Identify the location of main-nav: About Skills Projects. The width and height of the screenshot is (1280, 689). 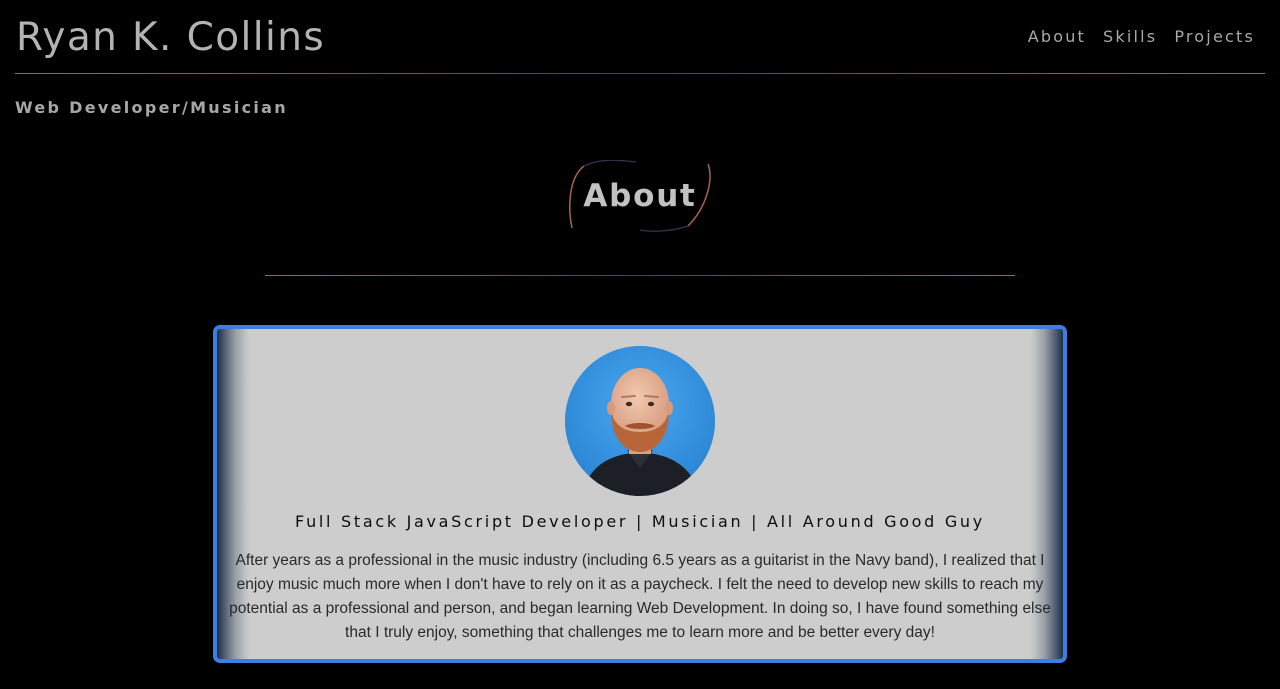
(1141, 37).